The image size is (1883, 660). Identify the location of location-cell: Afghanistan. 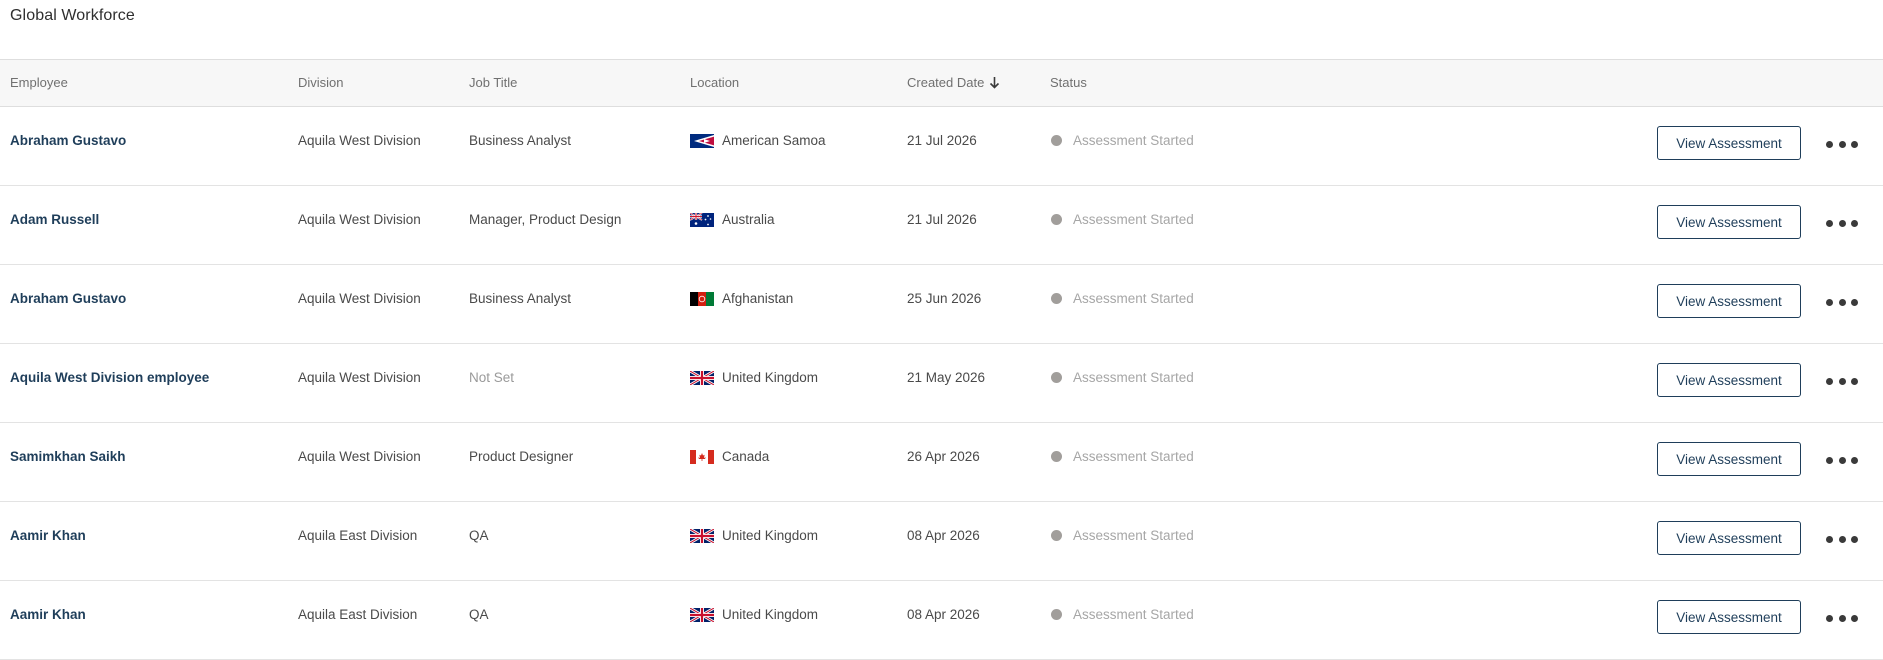
(741, 298).